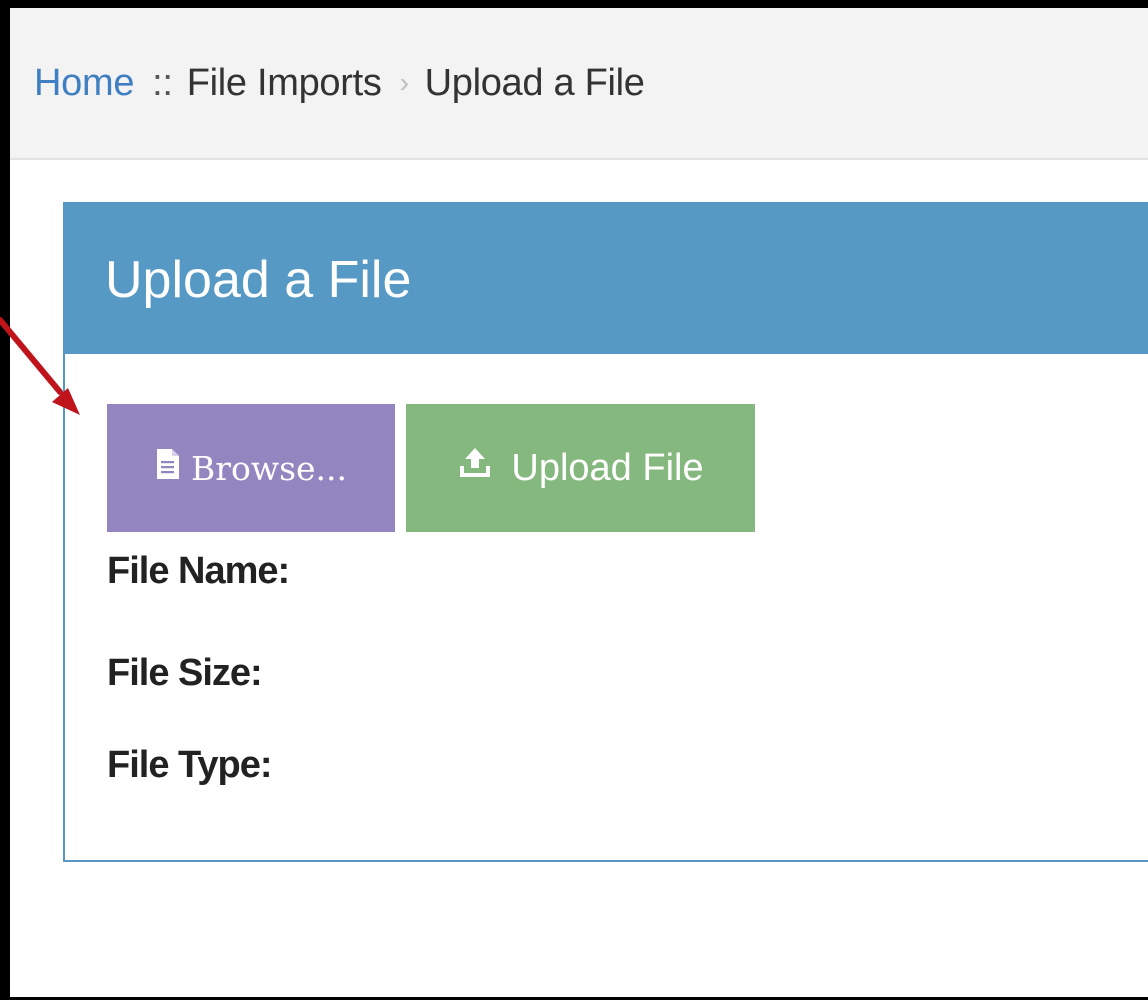  What do you see at coordinates (190, 765) in the screenshot?
I see `file-type-label: File Type:` at bounding box center [190, 765].